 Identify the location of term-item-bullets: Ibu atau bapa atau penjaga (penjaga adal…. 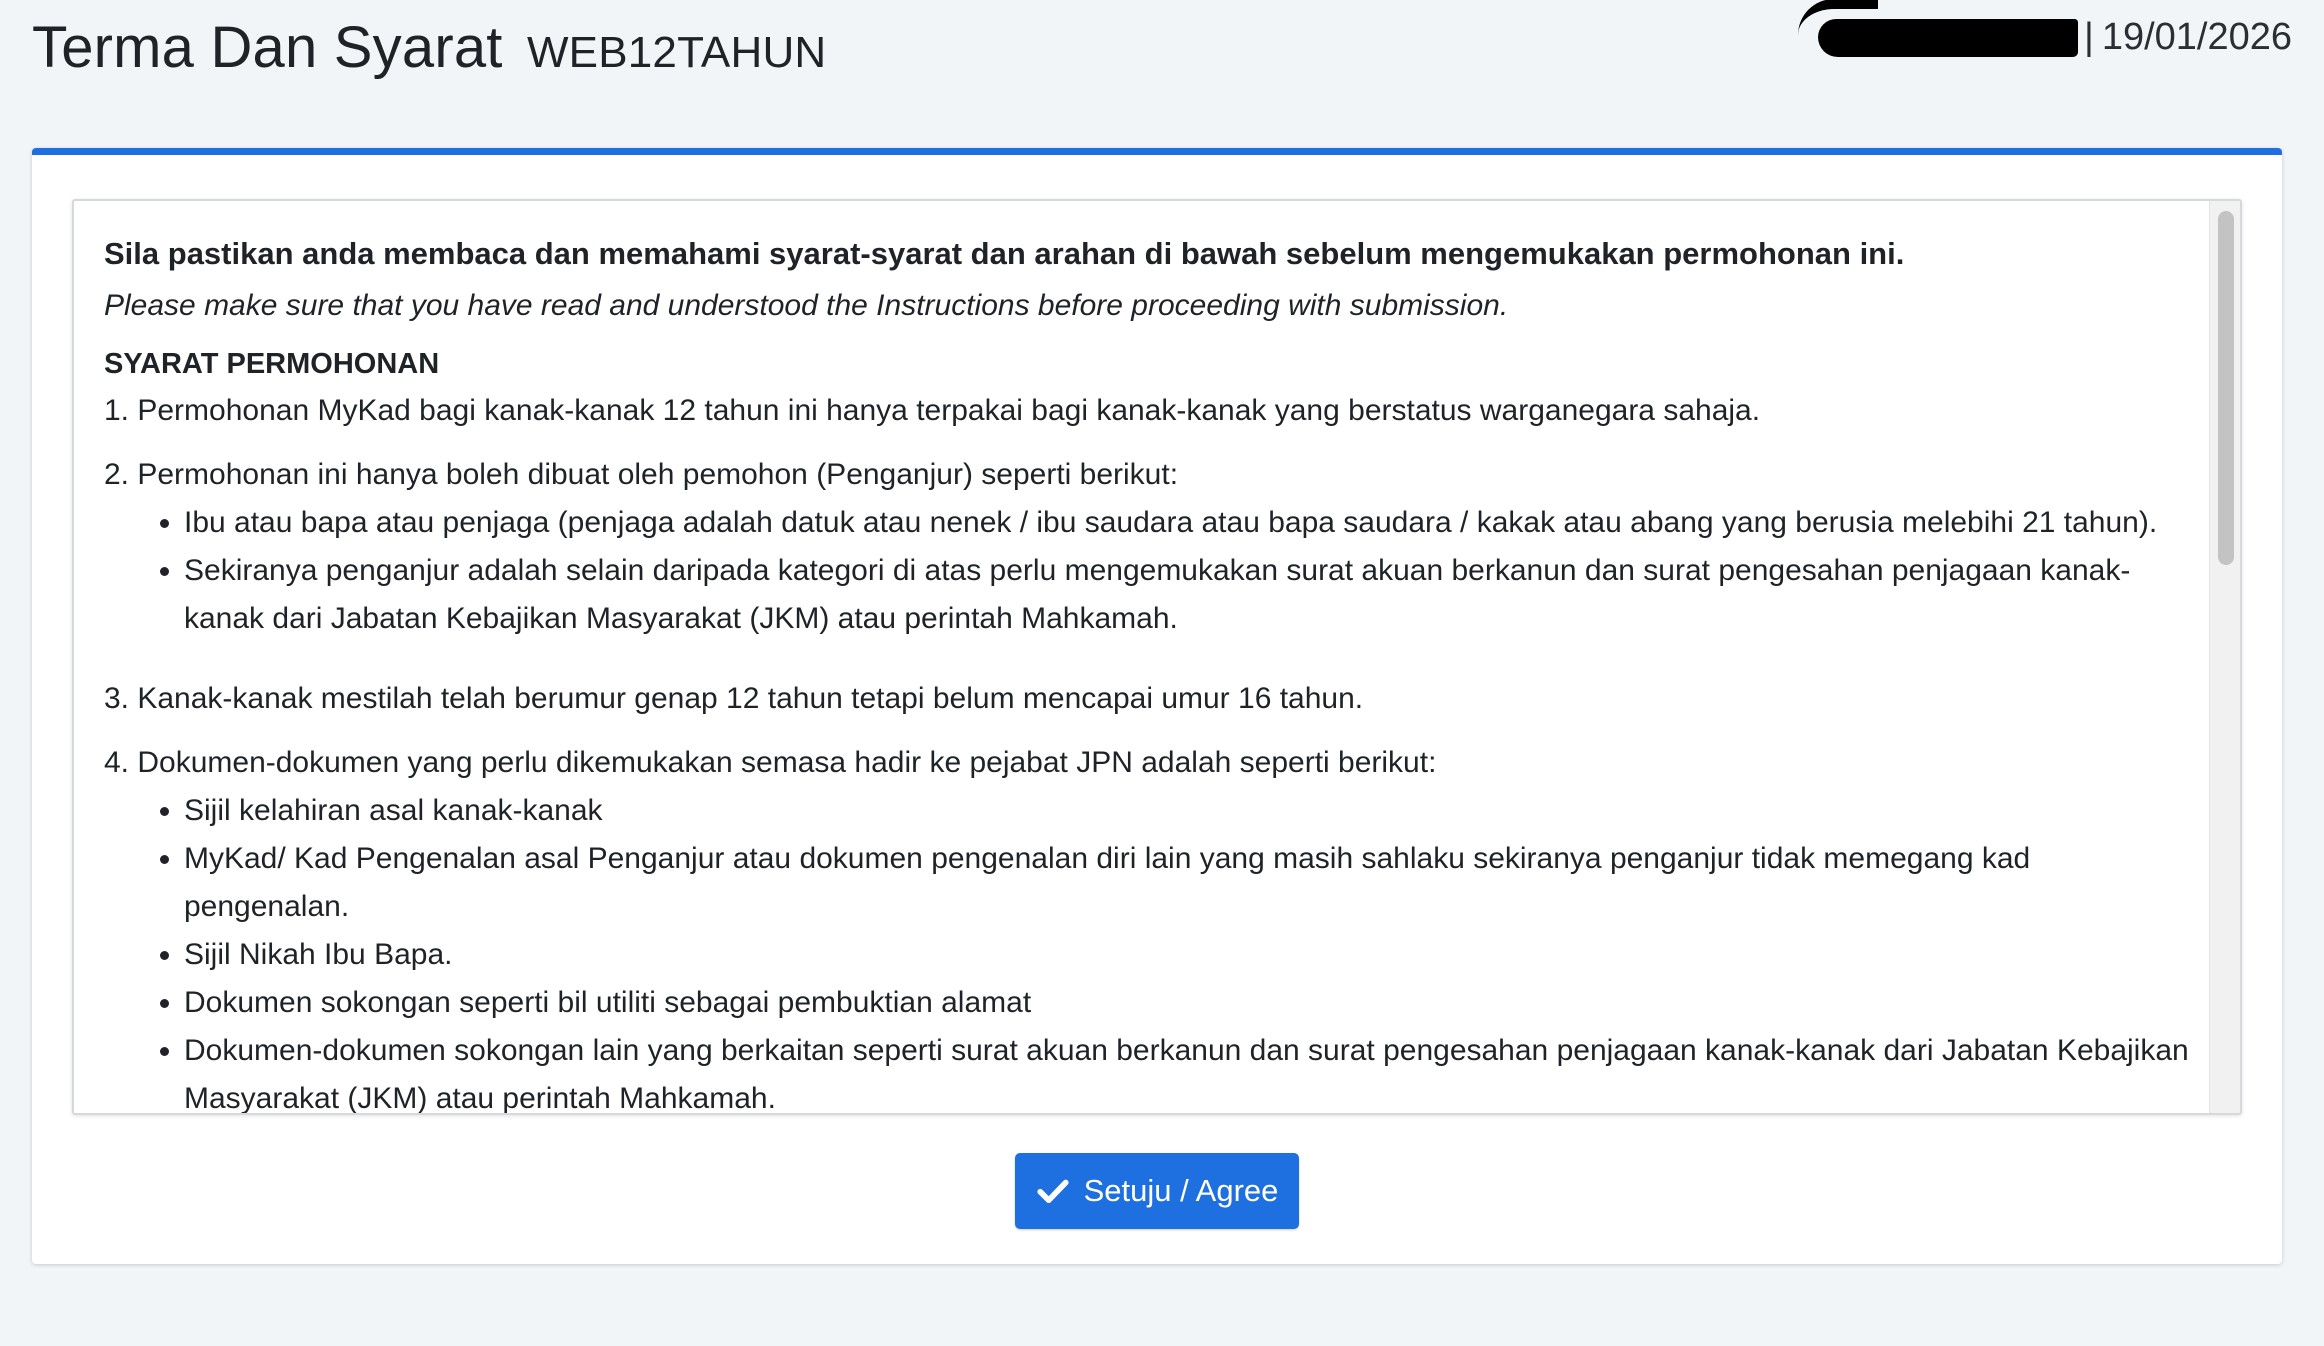
(1149, 571).